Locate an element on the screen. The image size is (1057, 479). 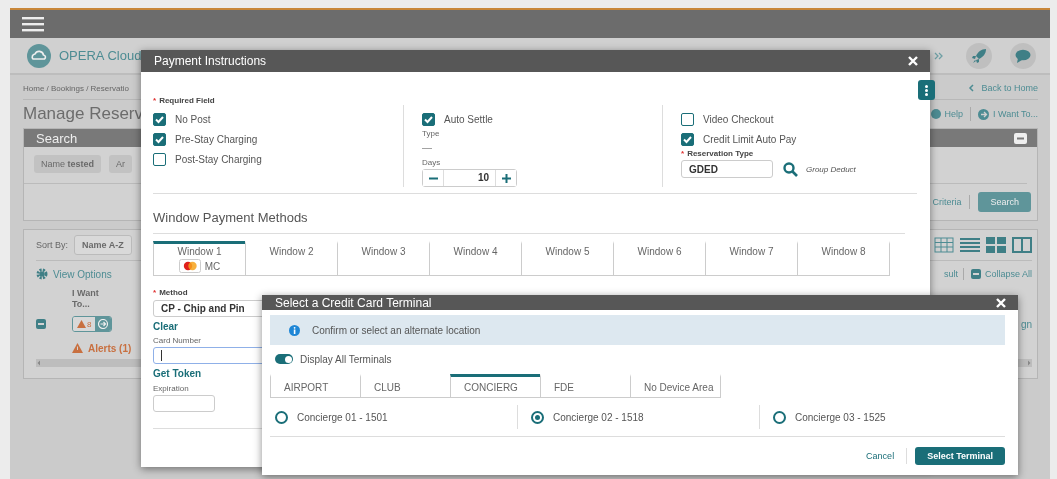
window-tab: Window 1 MC is located at coordinates (199, 258).